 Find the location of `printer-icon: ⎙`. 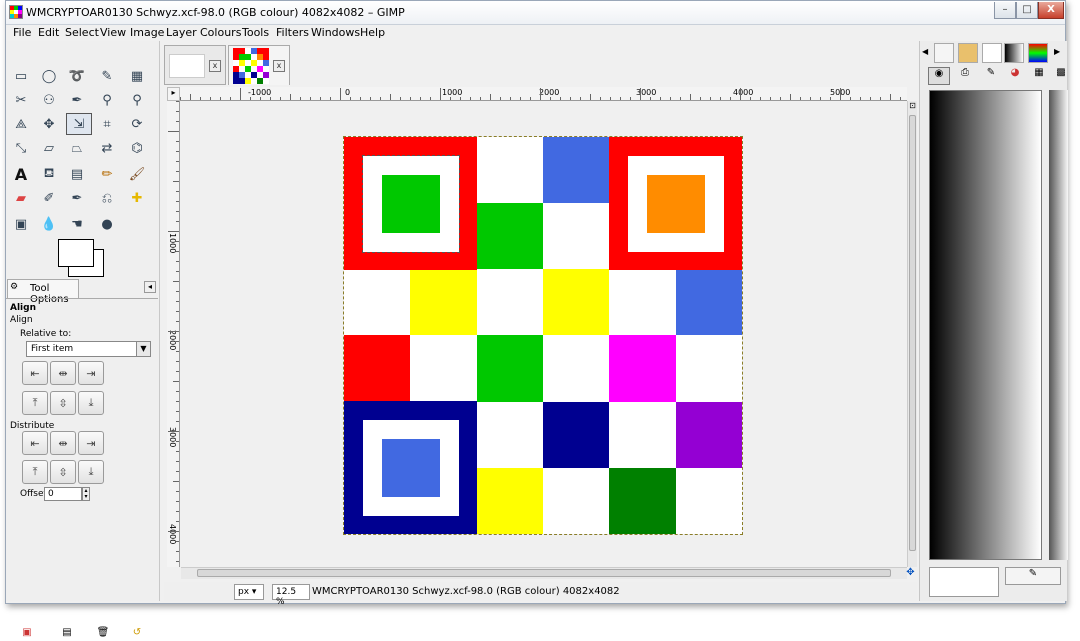

printer-icon: ⎙ is located at coordinates (965, 76).